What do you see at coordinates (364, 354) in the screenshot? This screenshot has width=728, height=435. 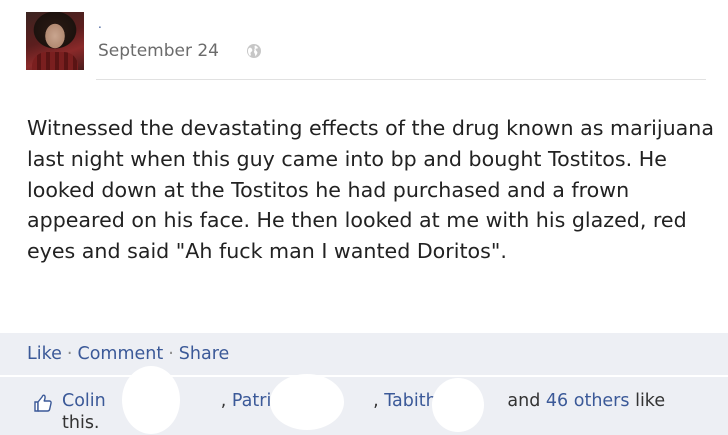 I see `action-bar: Like · Comment · Share` at bounding box center [364, 354].